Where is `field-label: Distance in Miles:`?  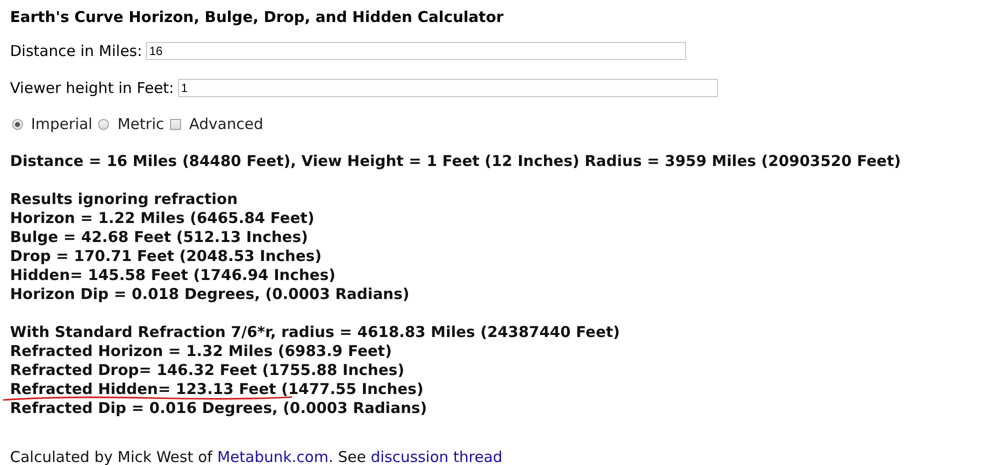 field-label: Distance in Miles: is located at coordinates (76, 51).